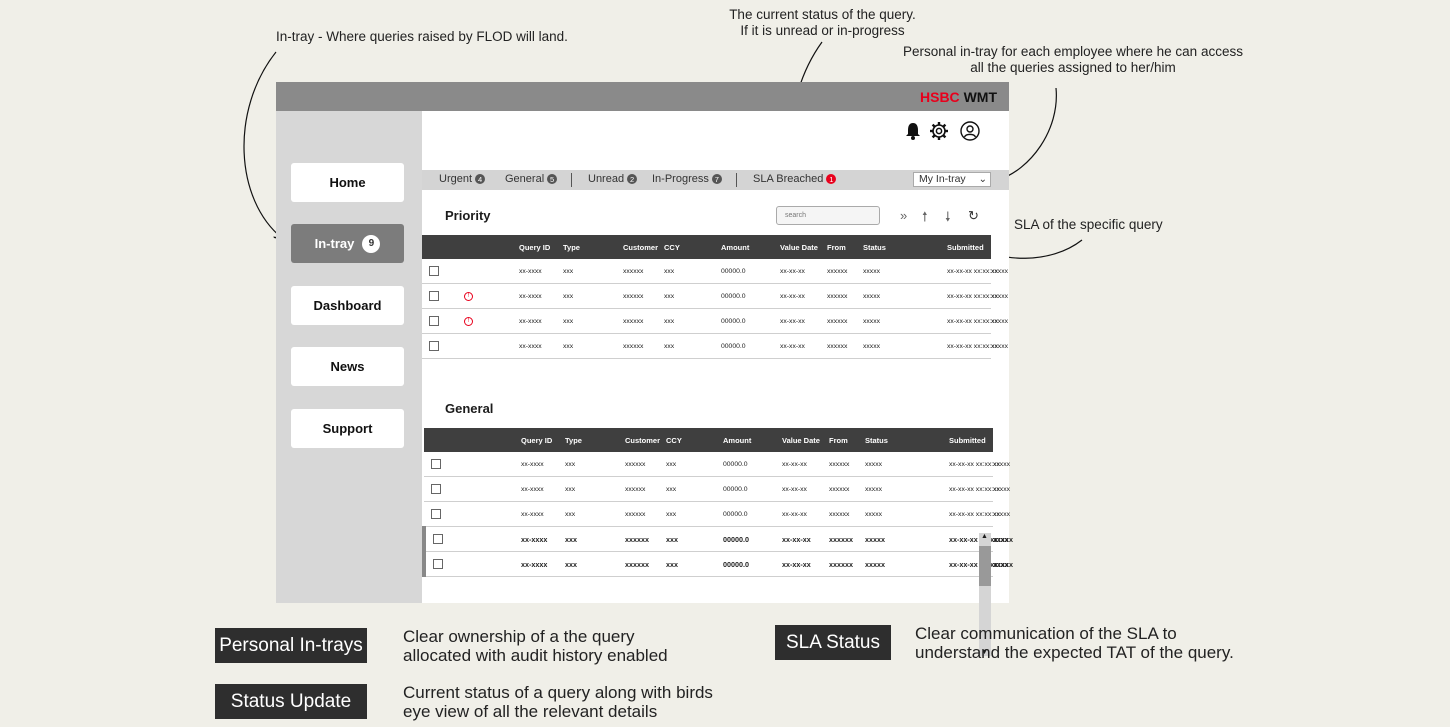 This screenshot has height=727, width=1450. What do you see at coordinates (347, 243) in the screenshot?
I see `nav-intray: In-tray 9` at bounding box center [347, 243].